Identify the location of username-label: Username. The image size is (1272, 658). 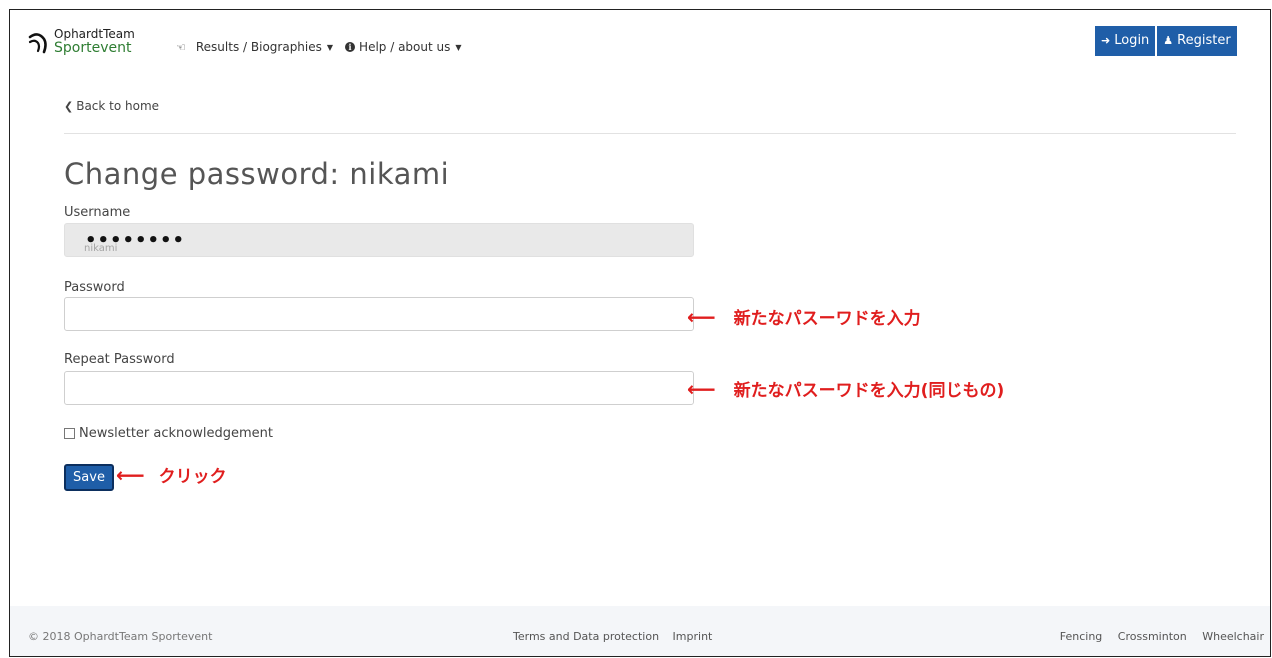
(97, 212).